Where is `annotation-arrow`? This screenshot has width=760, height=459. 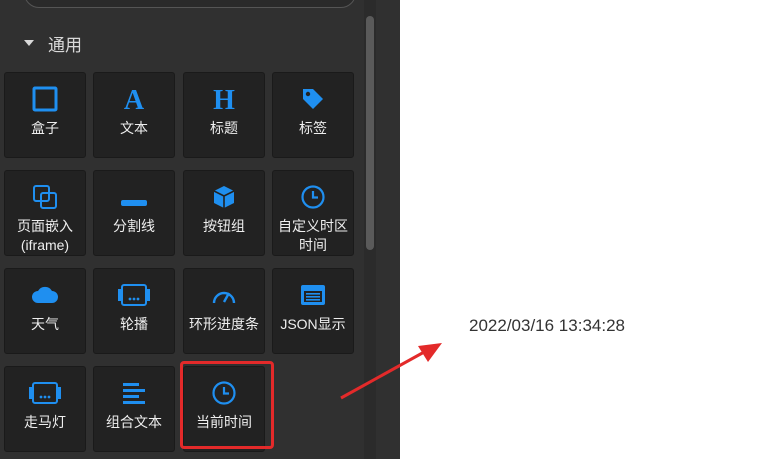 annotation-arrow is located at coordinates (391, 371).